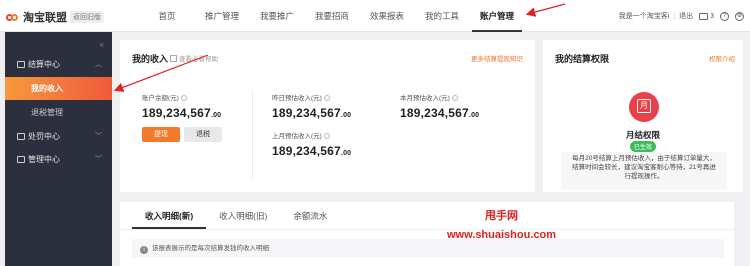  Describe the element at coordinates (161, 73) in the screenshot. I see `arrow-to-my-income` at that location.